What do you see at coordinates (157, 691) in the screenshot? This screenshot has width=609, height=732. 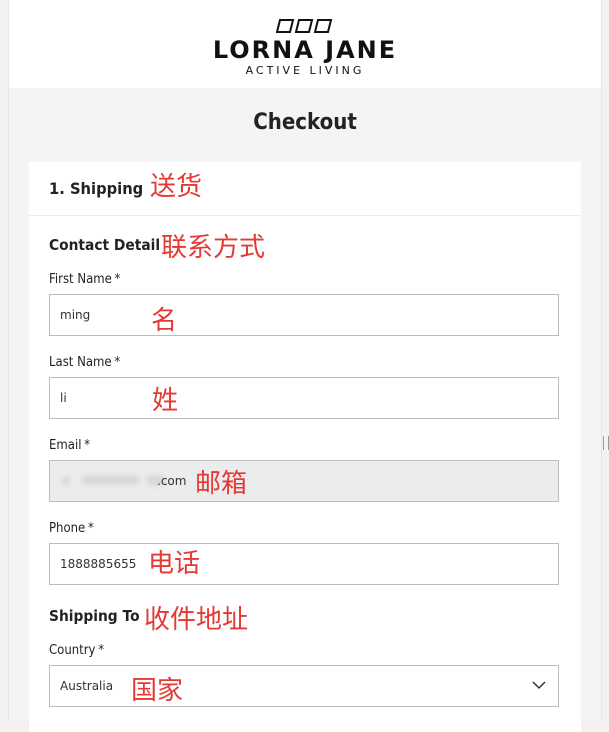 I see `annotation-country: 国家` at bounding box center [157, 691].